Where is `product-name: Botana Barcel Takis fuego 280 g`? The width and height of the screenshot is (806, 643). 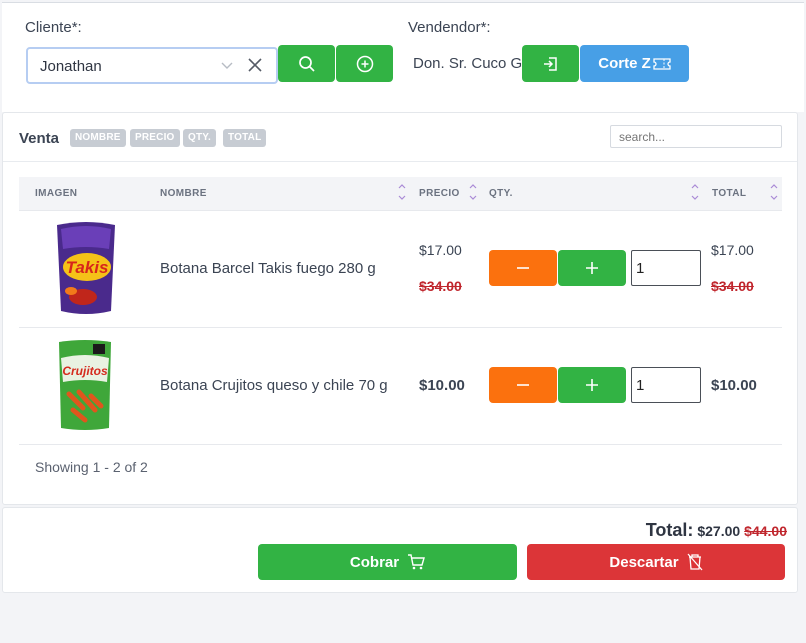 product-name: Botana Barcel Takis fuego 280 g is located at coordinates (268, 268).